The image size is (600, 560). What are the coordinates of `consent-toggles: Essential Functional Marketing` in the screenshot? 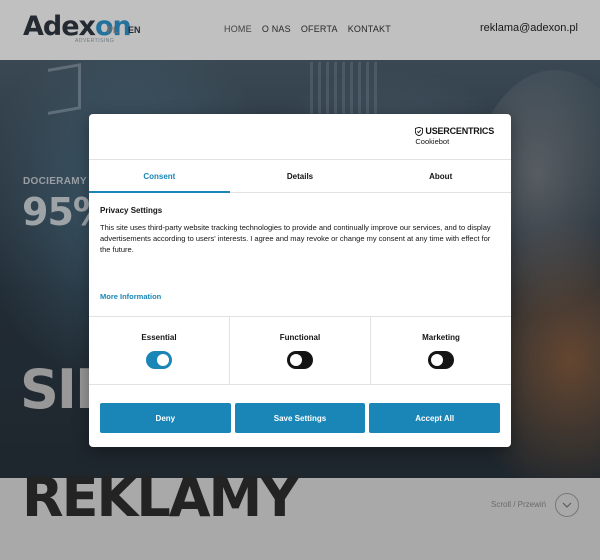 It's located at (300, 350).